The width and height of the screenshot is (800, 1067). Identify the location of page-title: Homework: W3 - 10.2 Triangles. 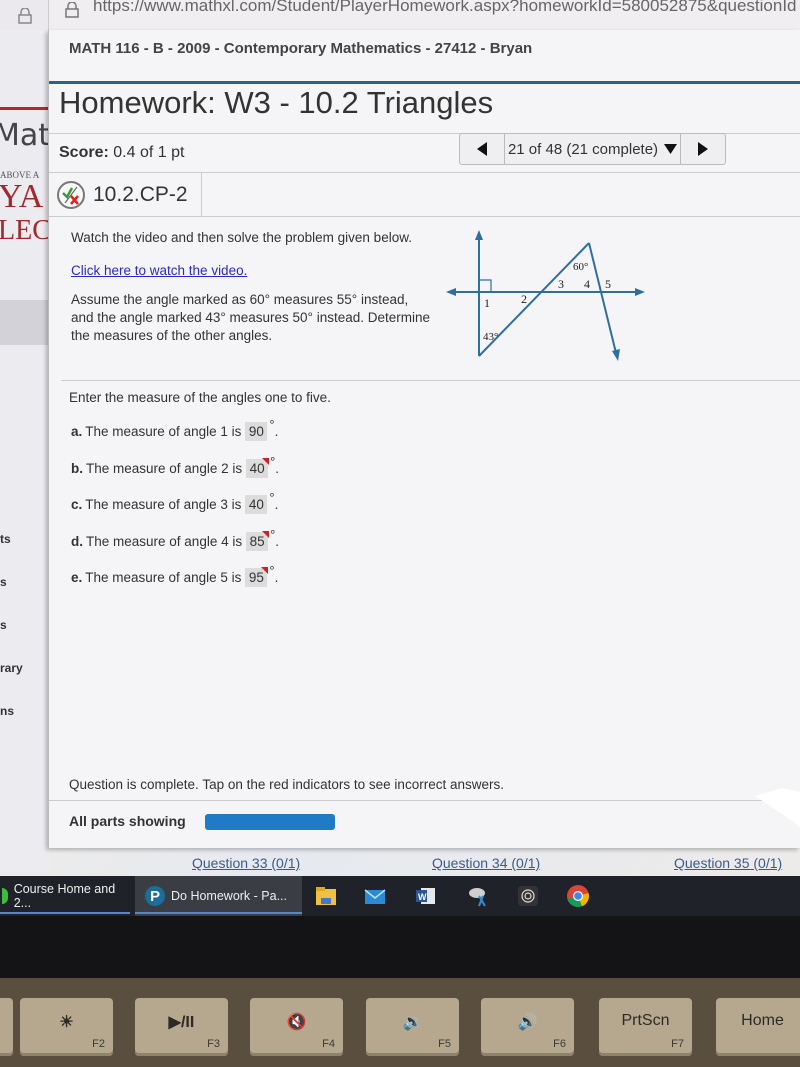
(276, 102).